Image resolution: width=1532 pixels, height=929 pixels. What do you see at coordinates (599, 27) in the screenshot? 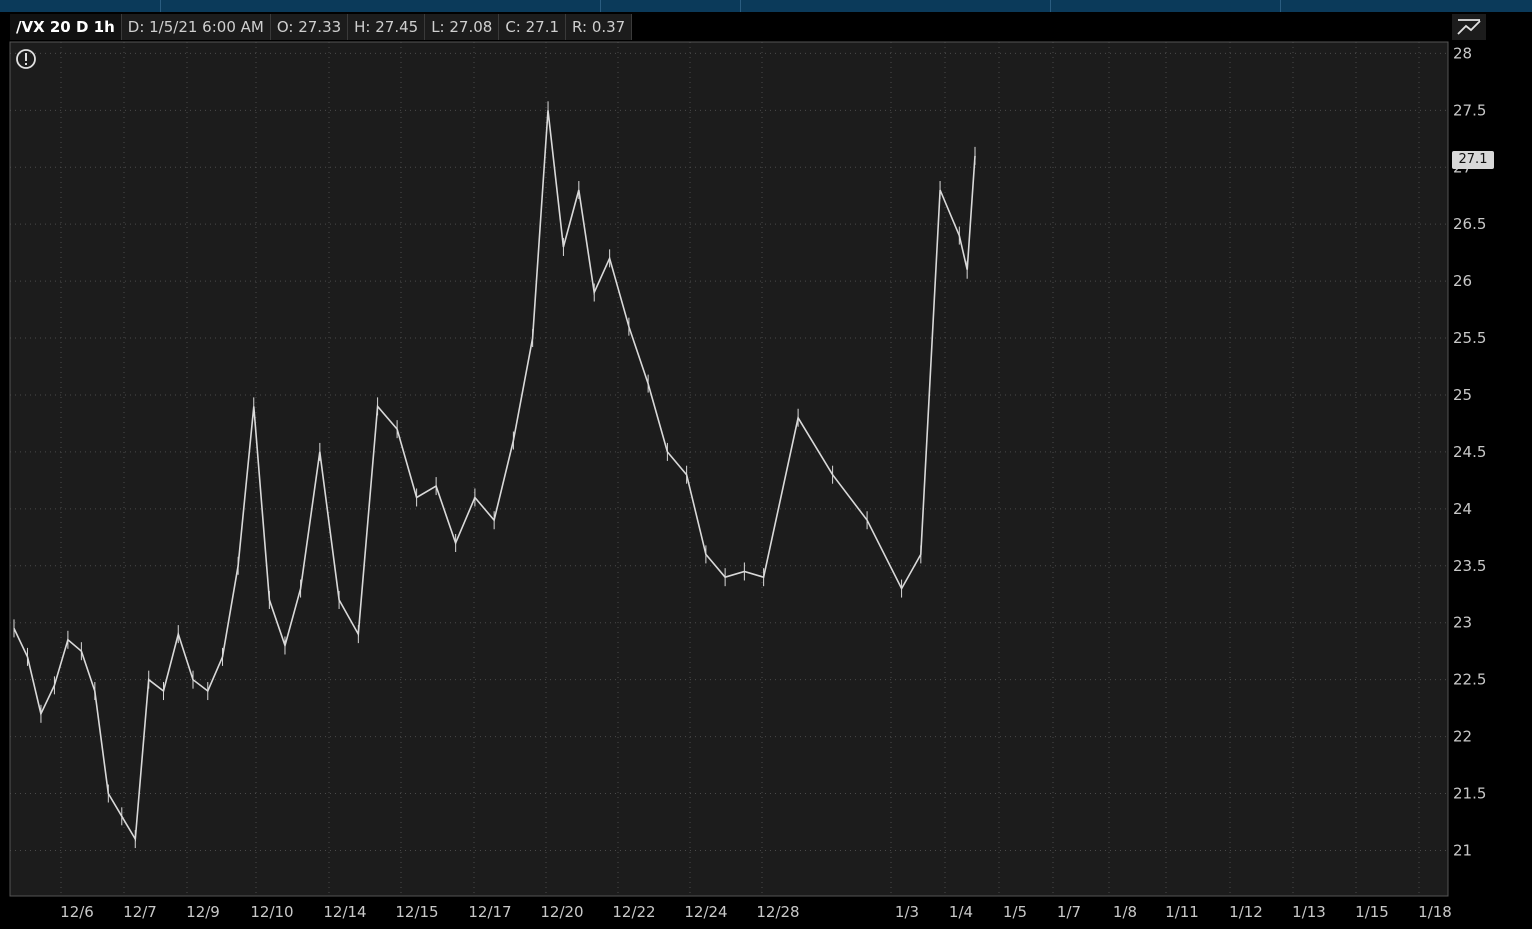
I see `range-readout: R: 0.37` at bounding box center [599, 27].